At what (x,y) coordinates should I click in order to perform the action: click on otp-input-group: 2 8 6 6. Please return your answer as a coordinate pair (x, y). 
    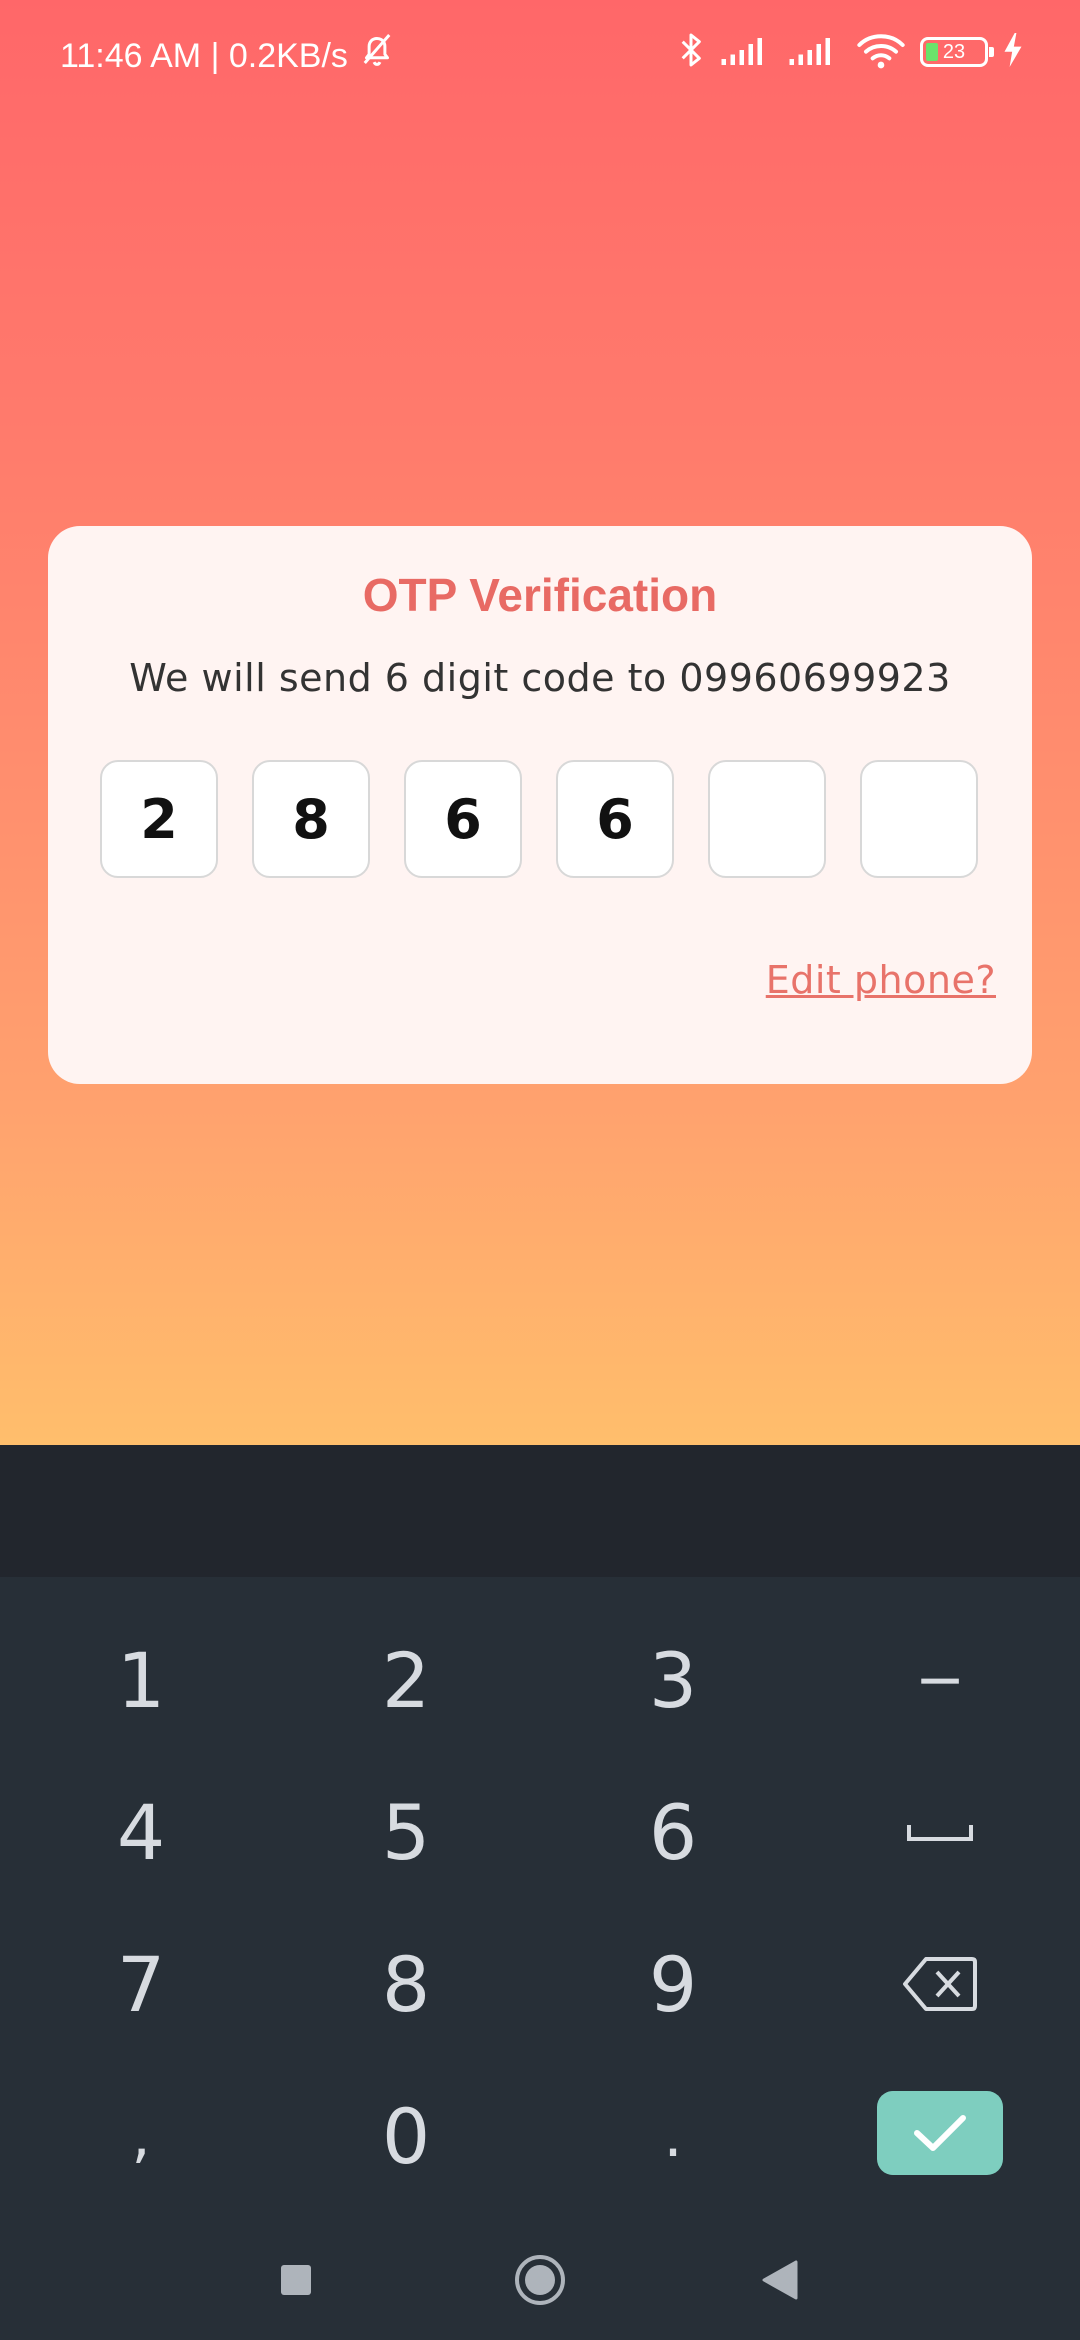
    Looking at the image, I should click on (539, 819).